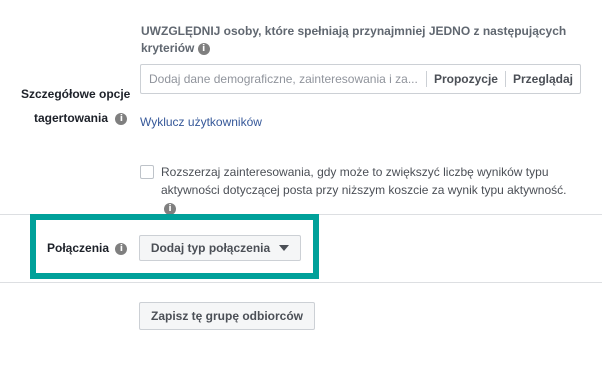 The height and width of the screenshot is (368, 602). What do you see at coordinates (301, 282) in the screenshot?
I see `section-divider` at bounding box center [301, 282].